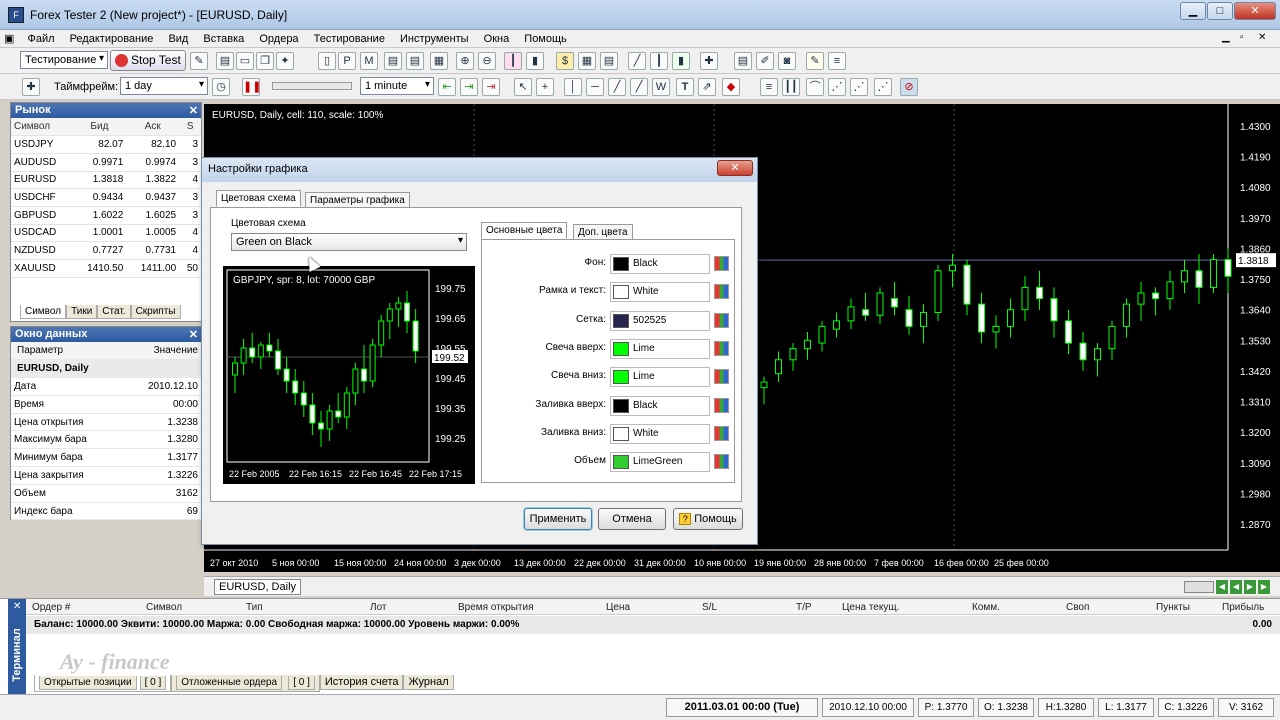  I want to click on tab-open-positions: Открытые позиции [ 0 ], so click(103, 683).